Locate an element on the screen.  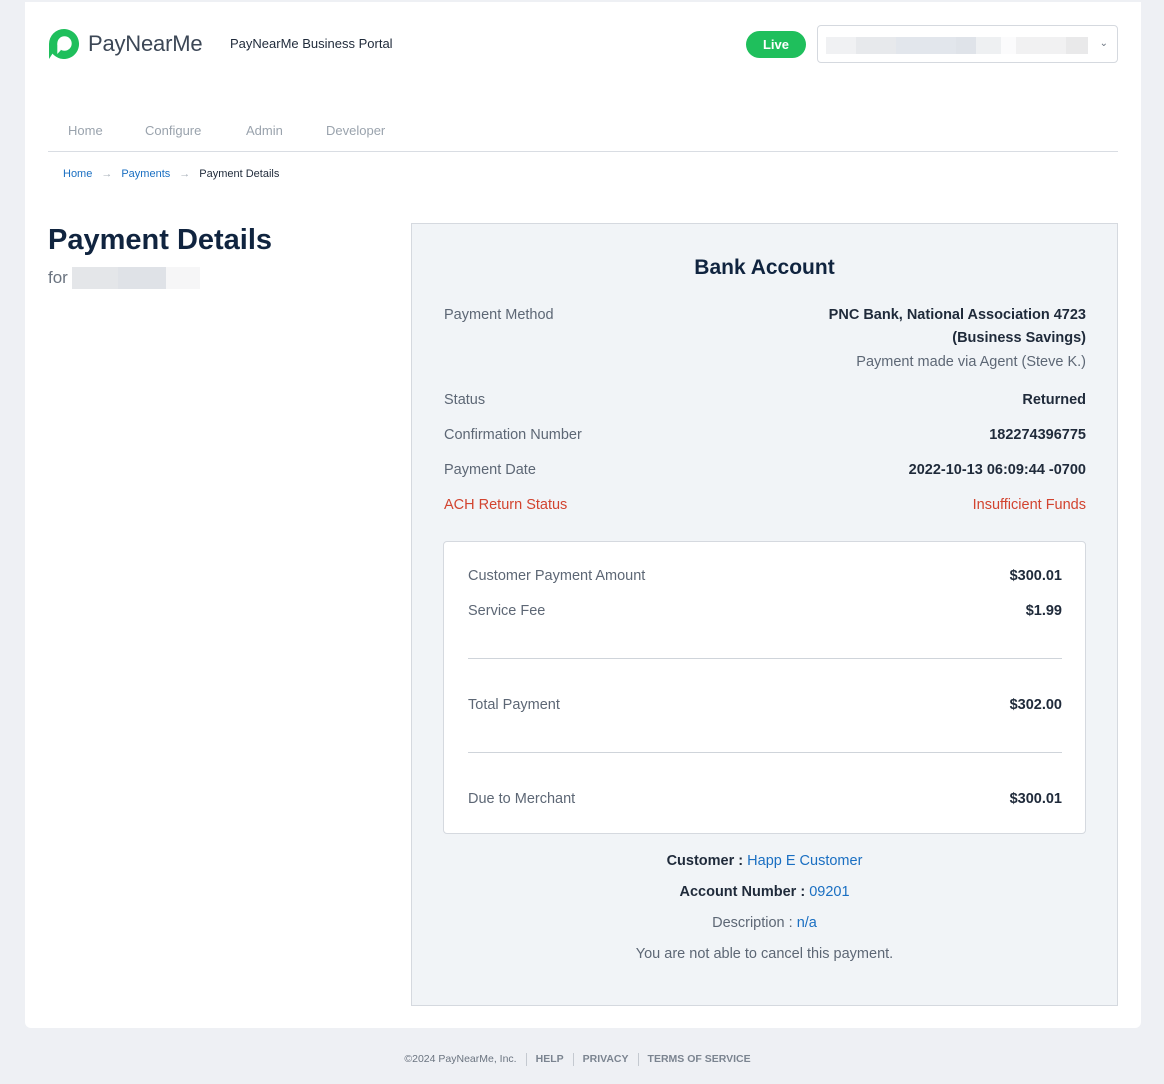
live-mode-toggle: Live is located at coordinates (776, 44).